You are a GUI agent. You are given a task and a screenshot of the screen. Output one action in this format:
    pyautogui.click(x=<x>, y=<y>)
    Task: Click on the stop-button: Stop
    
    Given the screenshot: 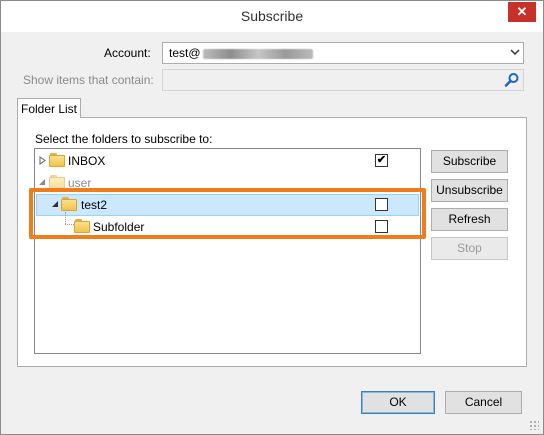 What is the action you would take?
    pyautogui.click(x=469, y=248)
    